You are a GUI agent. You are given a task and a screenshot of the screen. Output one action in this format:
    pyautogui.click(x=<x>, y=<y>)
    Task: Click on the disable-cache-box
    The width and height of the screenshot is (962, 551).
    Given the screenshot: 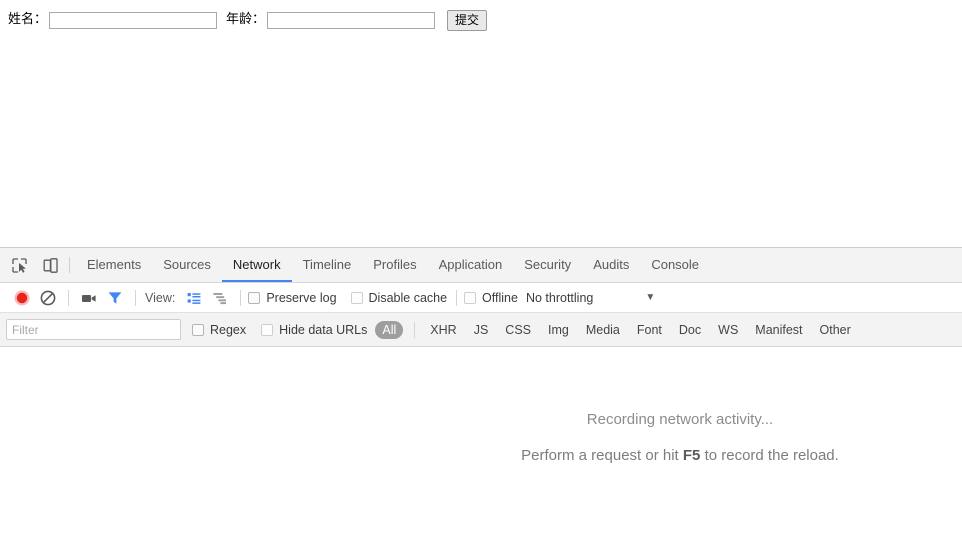 What is the action you would take?
    pyautogui.click(x=356, y=297)
    